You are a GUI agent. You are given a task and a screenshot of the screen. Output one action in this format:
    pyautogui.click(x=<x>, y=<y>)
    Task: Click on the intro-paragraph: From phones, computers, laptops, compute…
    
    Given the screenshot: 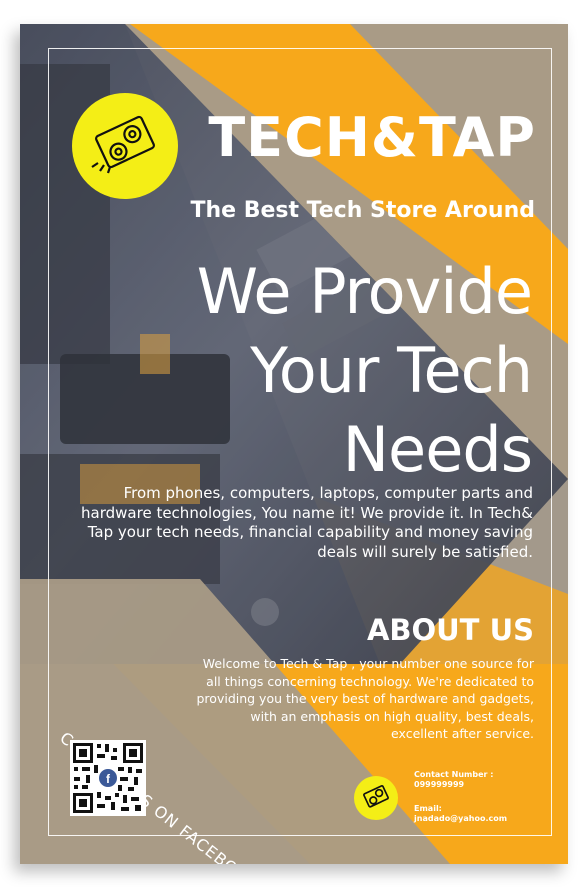 What is the action you would take?
    pyautogui.click(x=307, y=522)
    